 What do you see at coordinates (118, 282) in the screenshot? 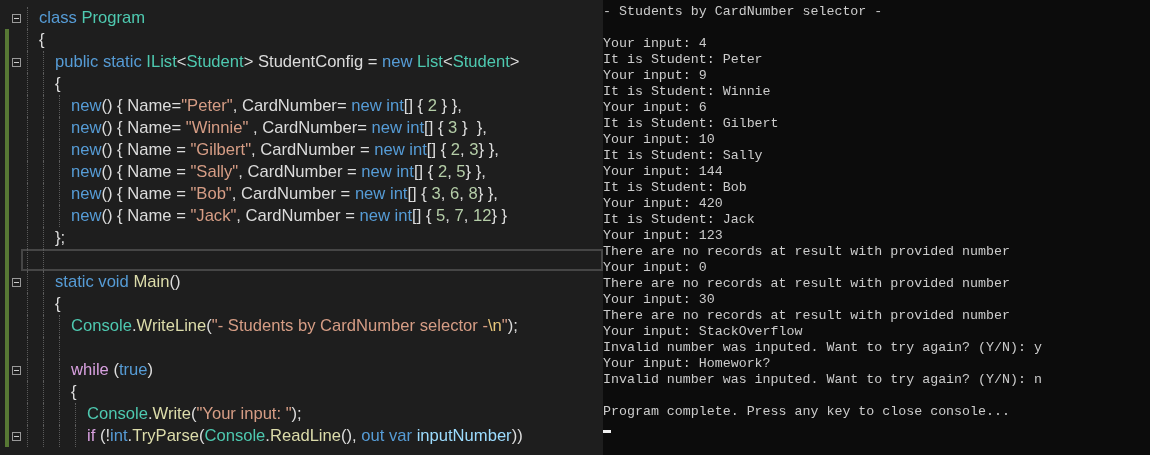
I see `code-line: static void Main()` at bounding box center [118, 282].